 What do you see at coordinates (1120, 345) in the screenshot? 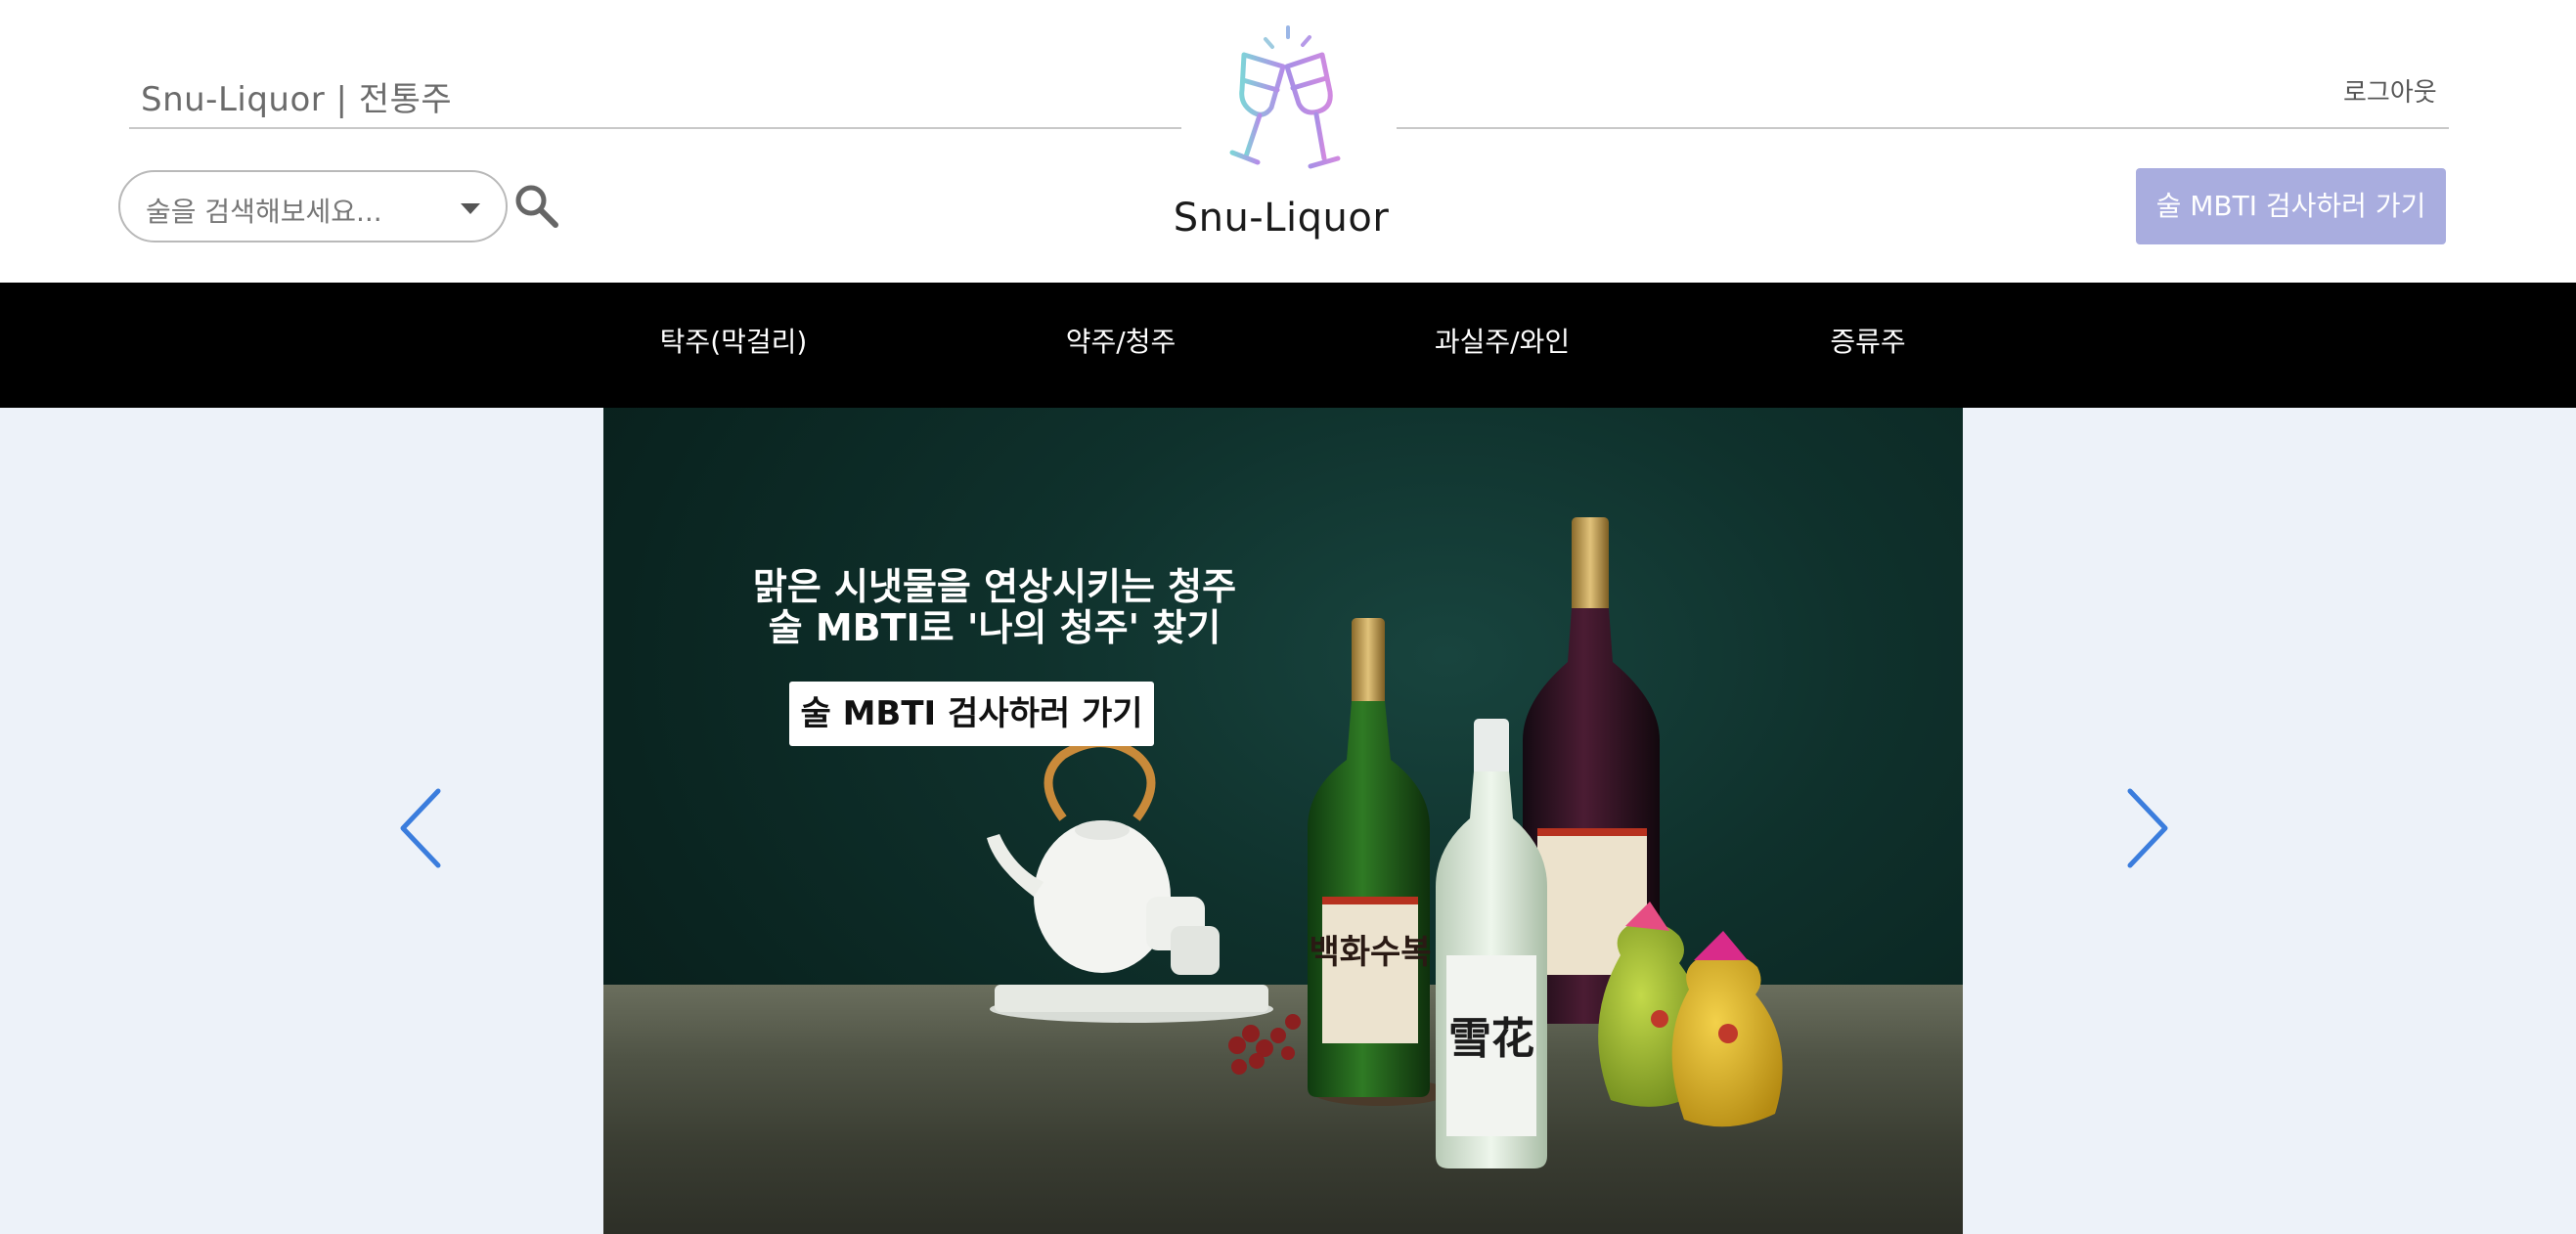
I see `nav-item-yakju: 약주/청주` at bounding box center [1120, 345].